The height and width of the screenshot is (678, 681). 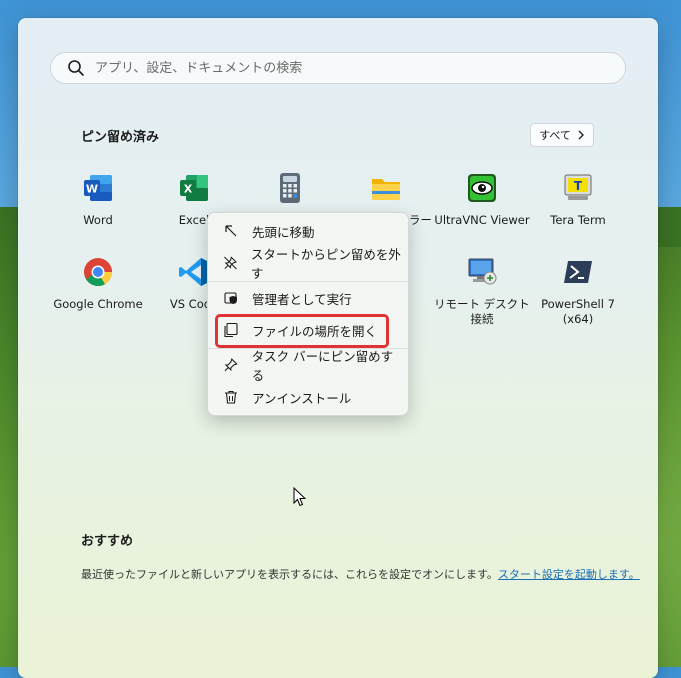 I want to click on app-teraterm: T Tera Term, so click(x=578, y=200).